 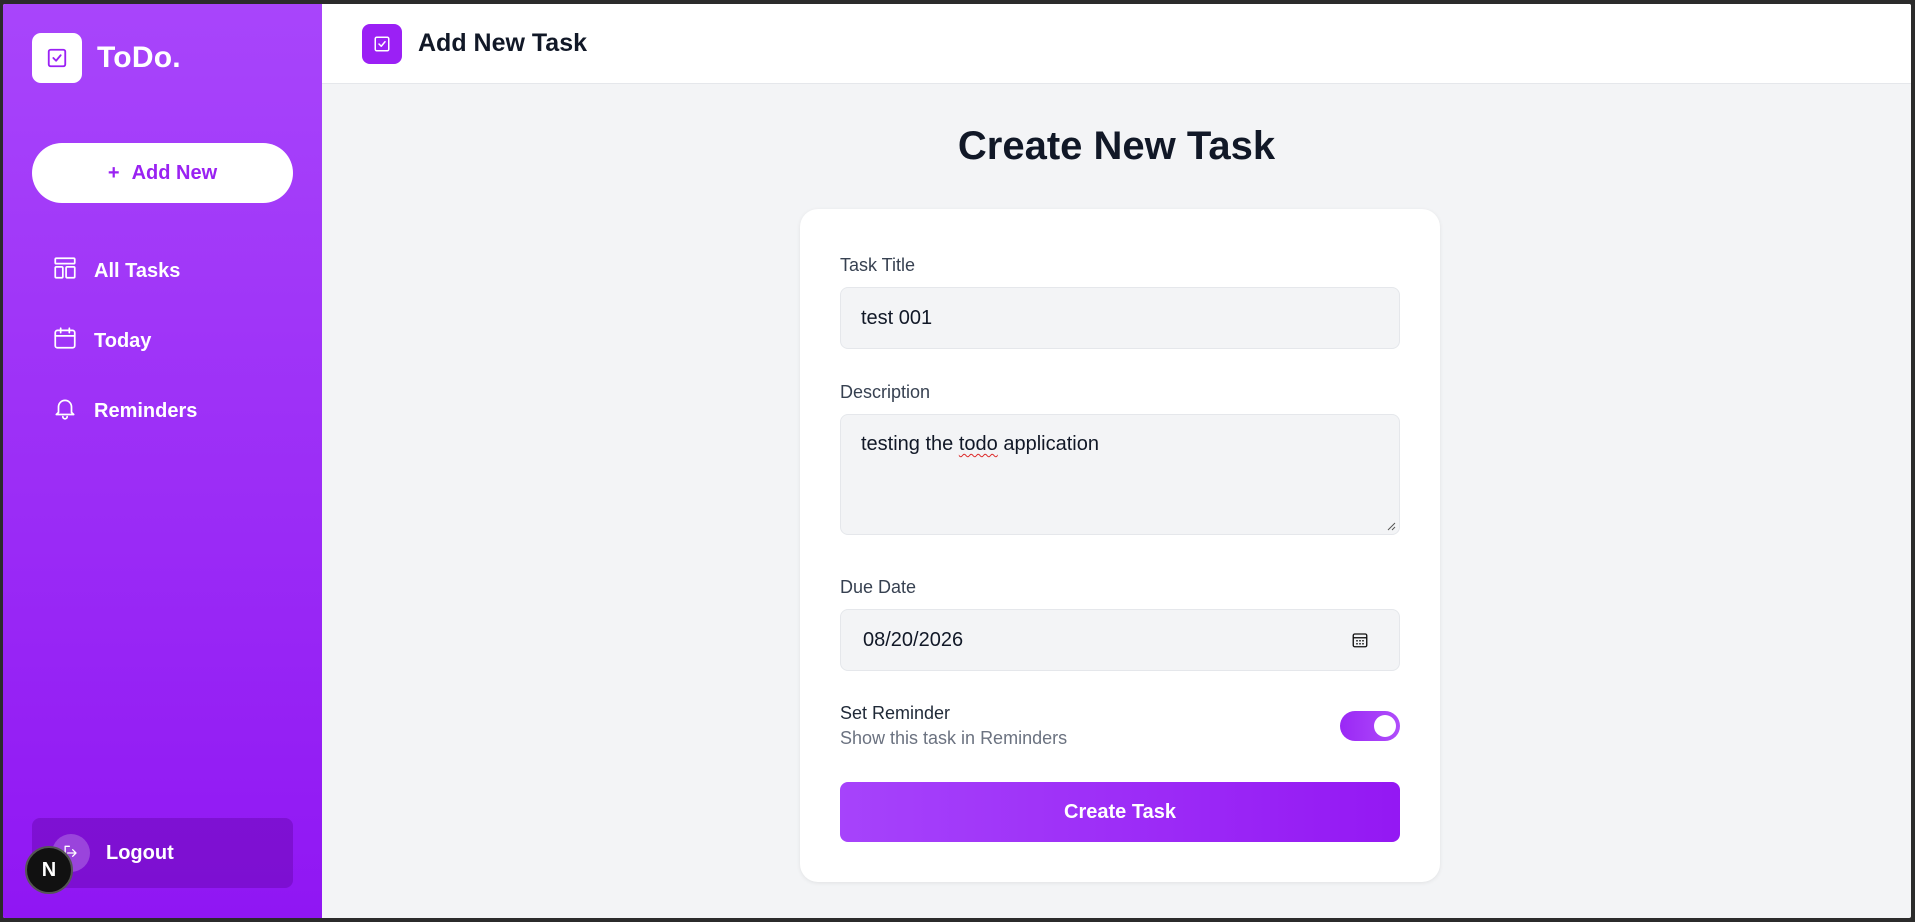 I want to click on brand-name: ToDo., so click(x=139, y=57).